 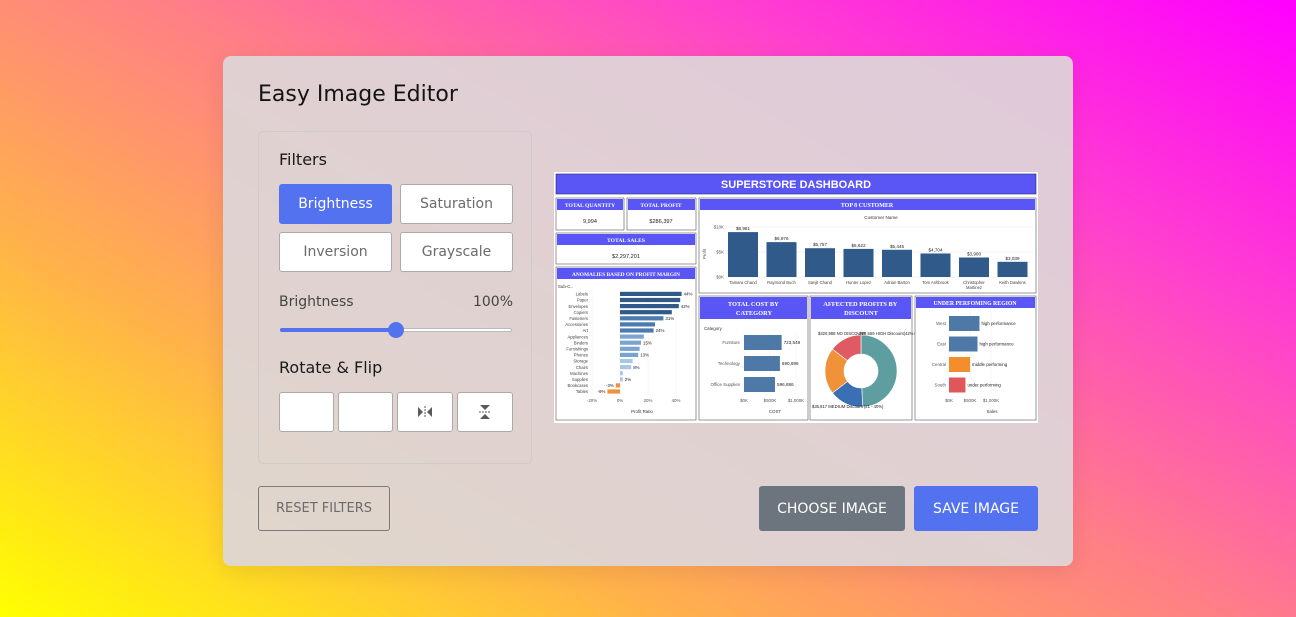 I want to click on kpi-total-sales: TOTAL SALES $2,297,201, so click(x=626, y=248).